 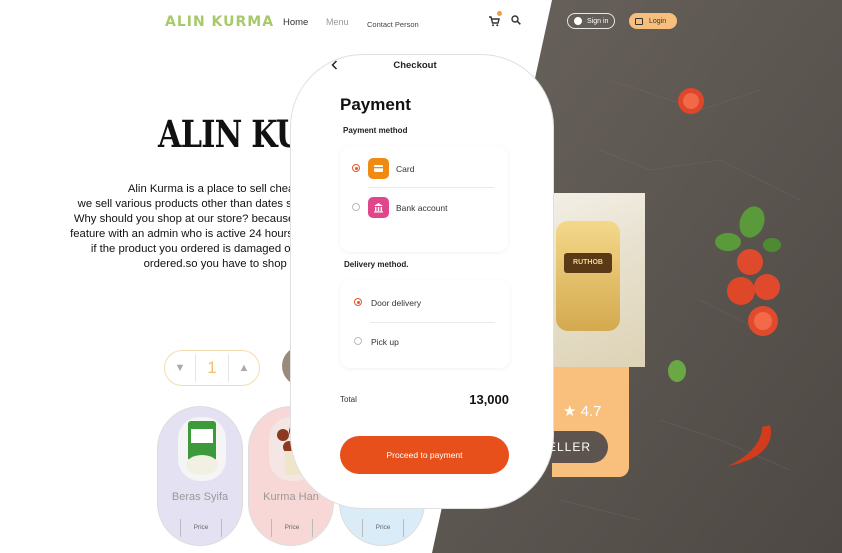 I want to click on payment-title: Payment, so click(x=375, y=104).